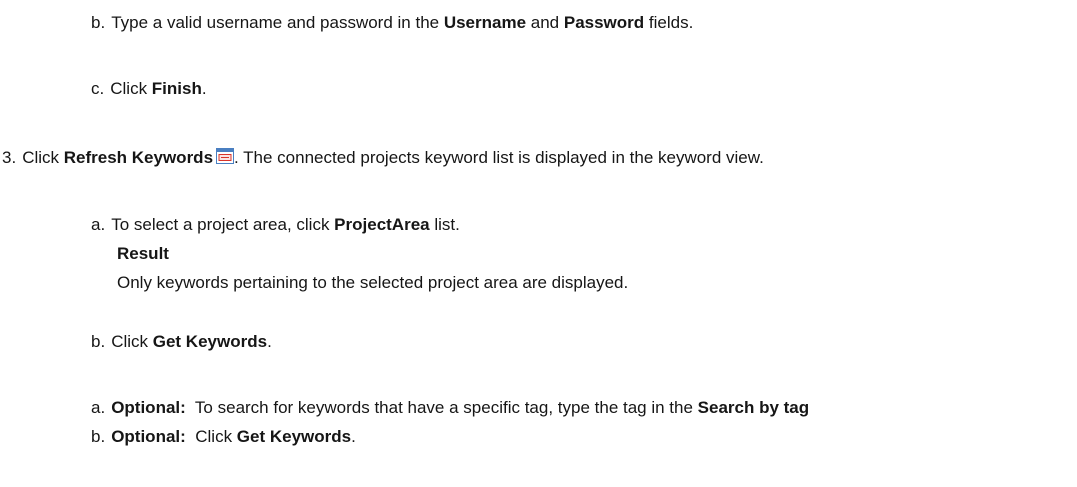  What do you see at coordinates (485, 22) in the screenshot?
I see `username-term: Username` at bounding box center [485, 22].